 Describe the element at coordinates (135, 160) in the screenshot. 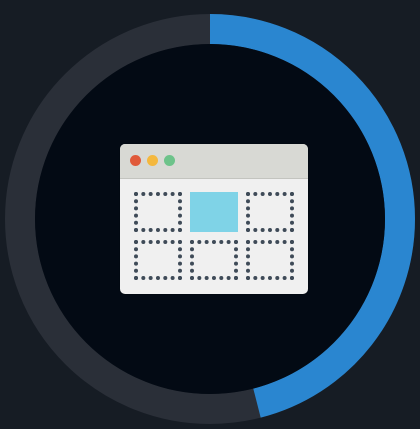

I see `close-dot-icon` at that location.